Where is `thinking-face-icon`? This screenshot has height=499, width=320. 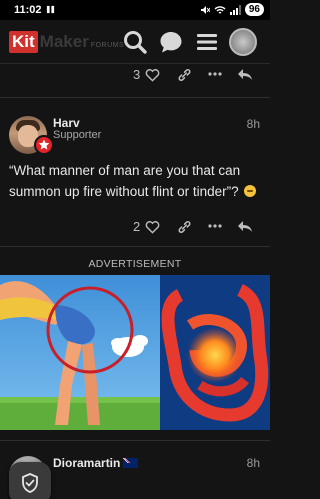 thinking-face-icon is located at coordinates (250, 191).